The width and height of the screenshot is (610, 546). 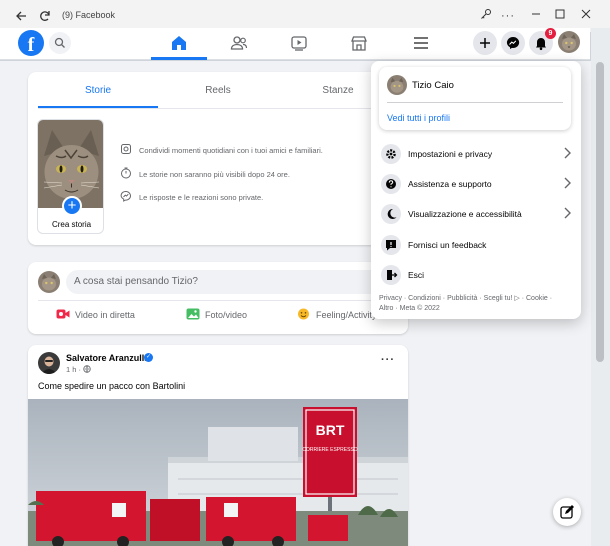 I want to click on composer-divider, so click(x=218, y=300).